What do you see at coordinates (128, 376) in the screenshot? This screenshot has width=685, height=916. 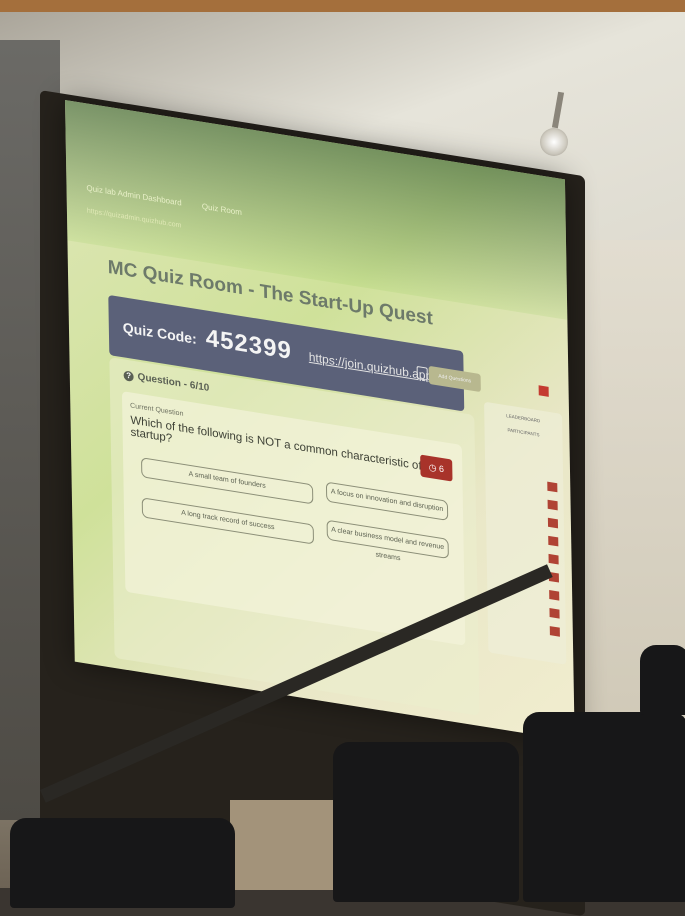 I see `question-icon: ?` at bounding box center [128, 376].